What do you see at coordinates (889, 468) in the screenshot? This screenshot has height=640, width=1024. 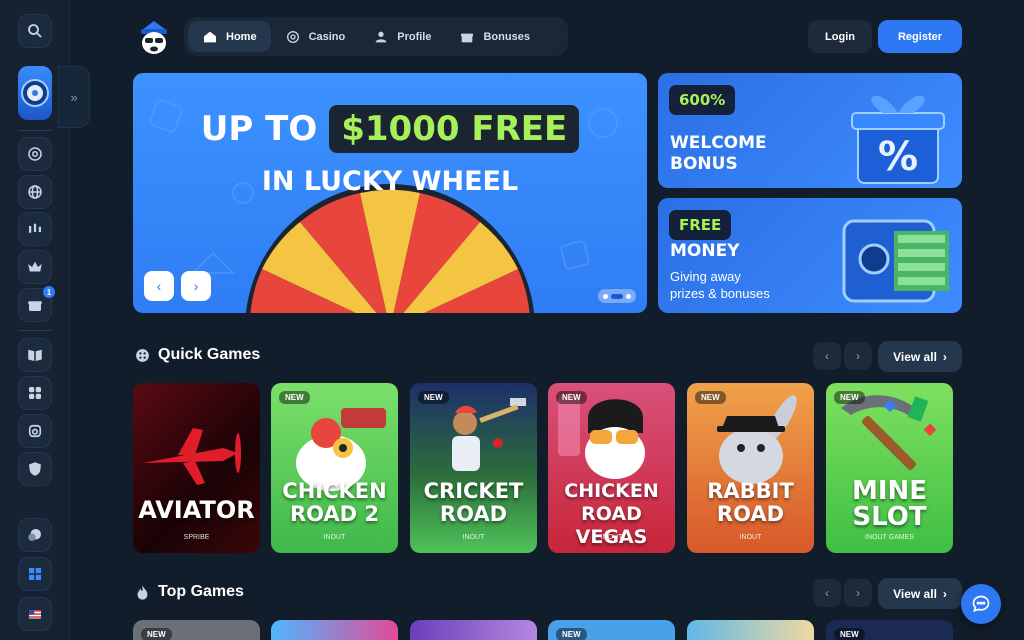 I see `game-card-mine-slot: NEW MINE SLOT INOUT GAMES` at bounding box center [889, 468].